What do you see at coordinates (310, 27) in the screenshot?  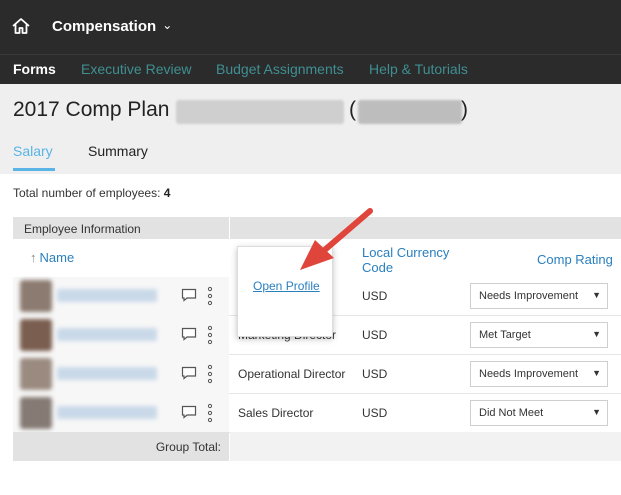 I see `top-bar: Compensation ⌄` at bounding box center [310, 27].